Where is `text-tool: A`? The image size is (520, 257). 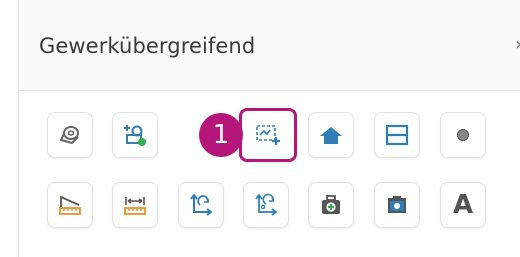 text-tool: A is located at coordinates (463, 205).